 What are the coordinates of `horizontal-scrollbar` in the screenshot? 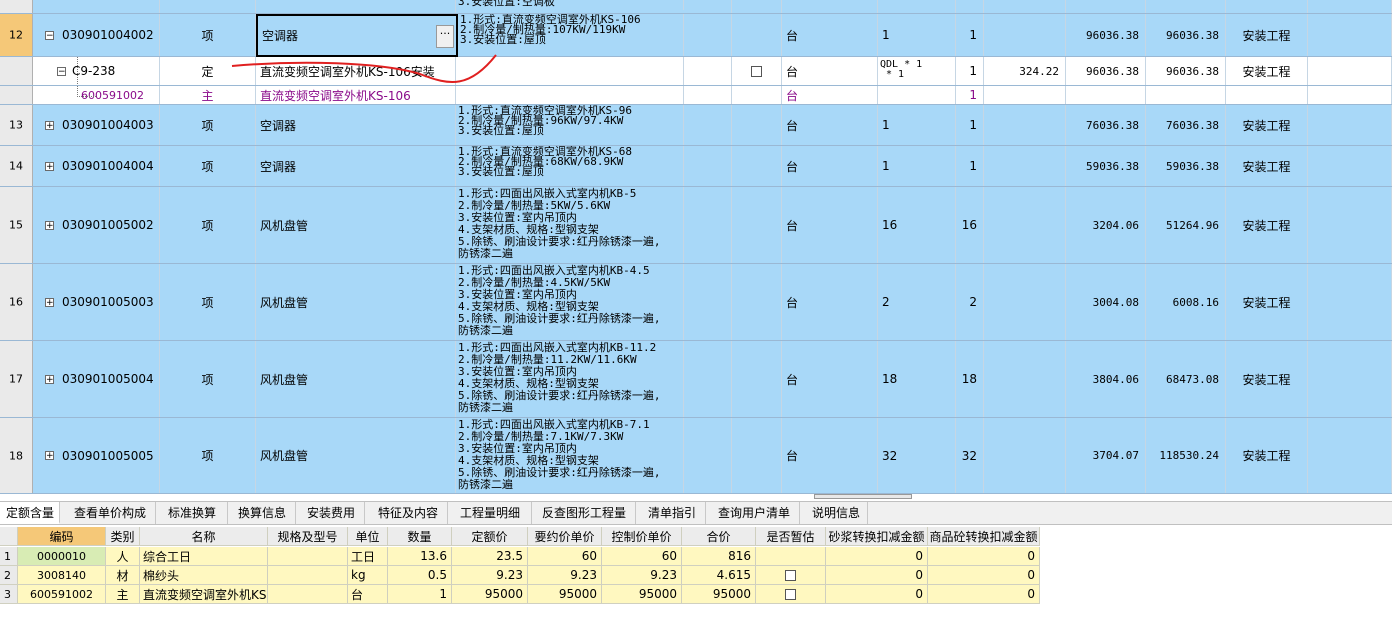 It's located at (863, 496).